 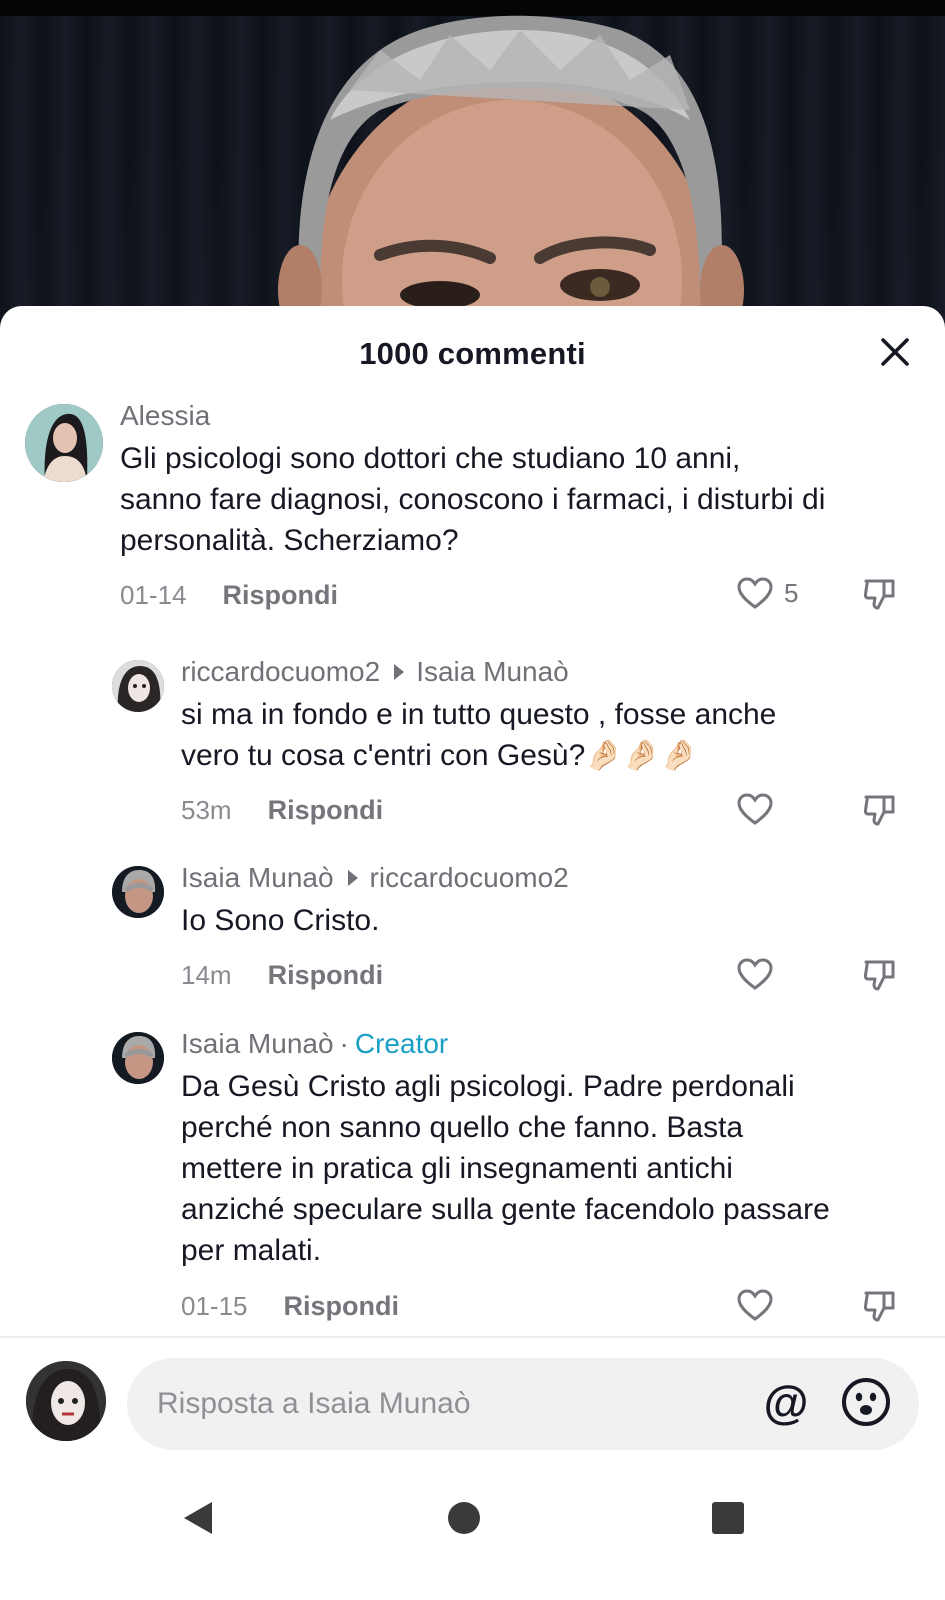 What do you see at coordinates (375, 672) in the screenshot?
I see `comment-author: riccardocuomo2 Isaia Munaò` at bounding box center [375, 672].